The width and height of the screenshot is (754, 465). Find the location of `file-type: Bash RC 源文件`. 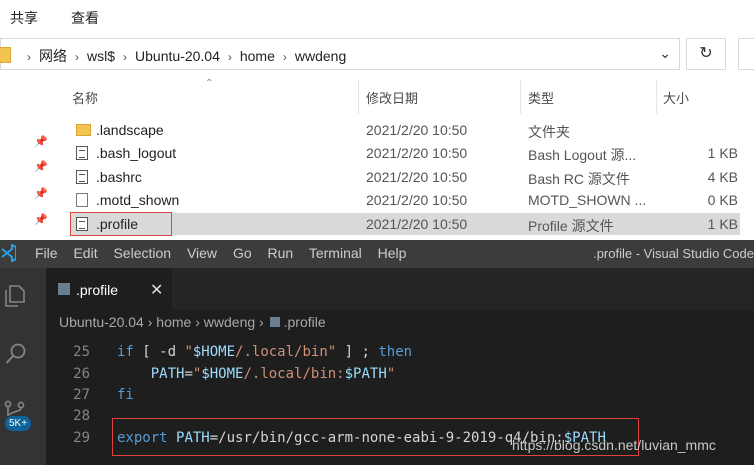

file-type: Bash RC 源文件 is located at coordinates (579, 179).